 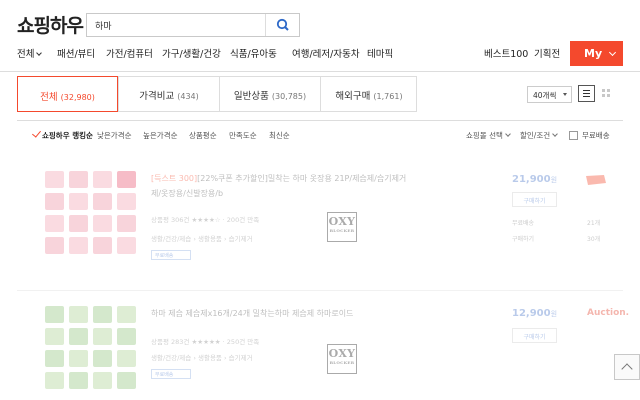 What do you see at coordinates (535, 179) in the screenshot?
I see `product-price: 21,900원` at bounding box center [535, 179].